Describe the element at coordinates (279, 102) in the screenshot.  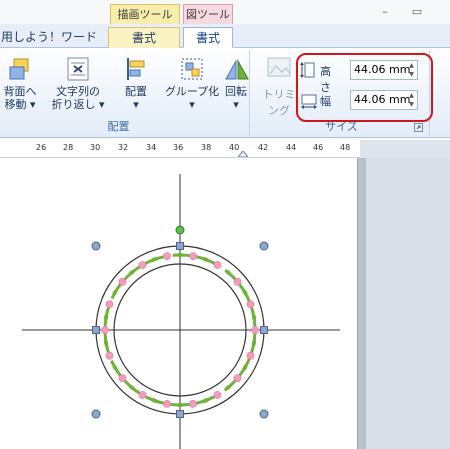
I see `trimming-label: トリミング` at that location.